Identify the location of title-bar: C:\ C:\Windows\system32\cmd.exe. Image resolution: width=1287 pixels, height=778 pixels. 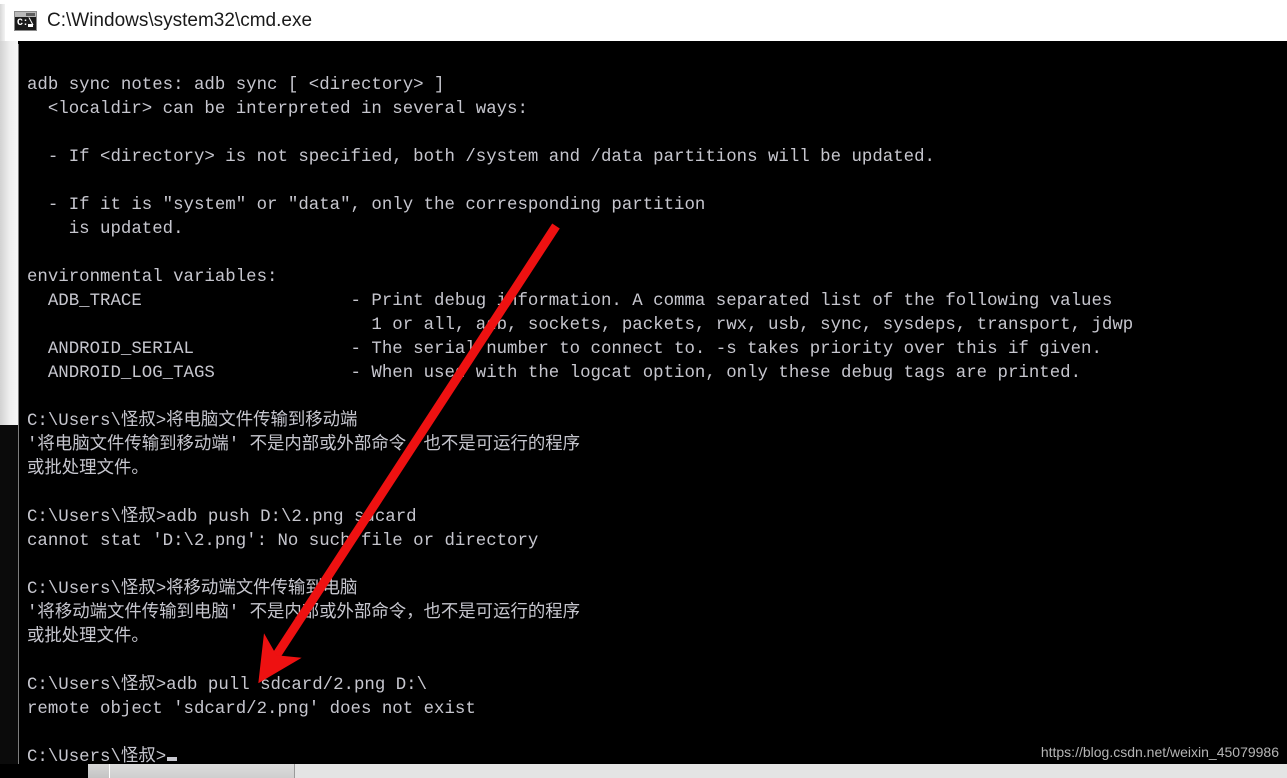
(643, 20).